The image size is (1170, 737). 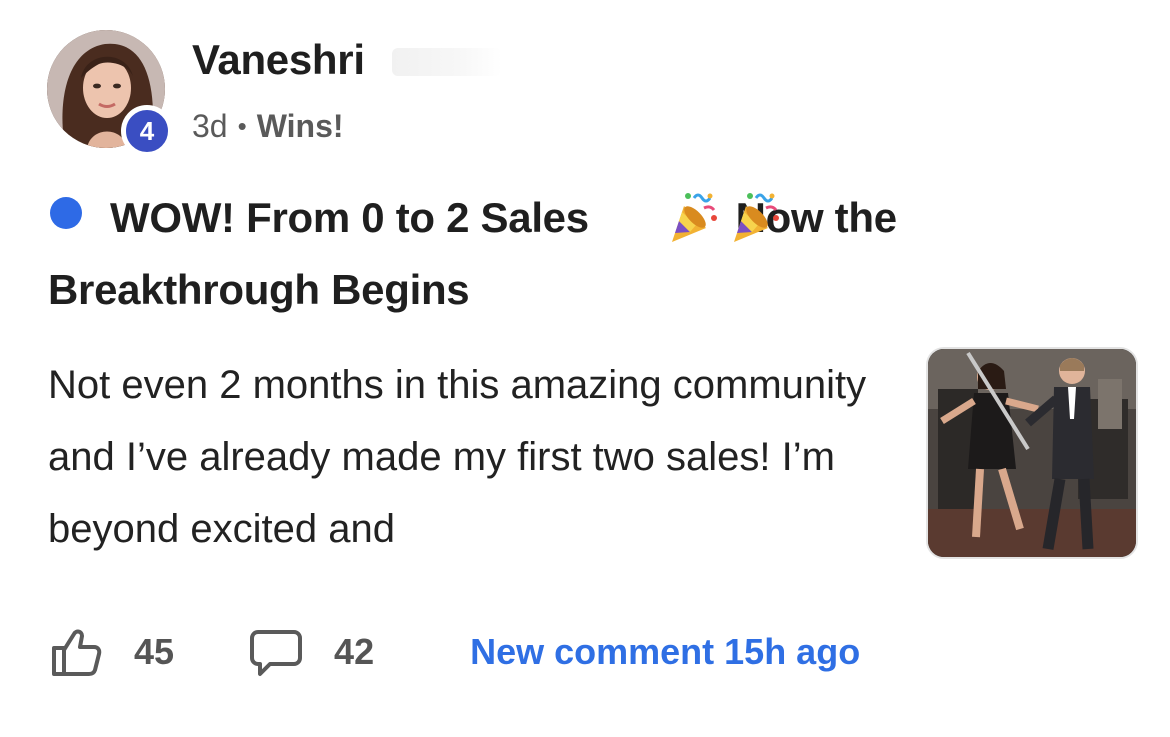 I want to click on post-category: Wins!, so click(x=300, y=126).